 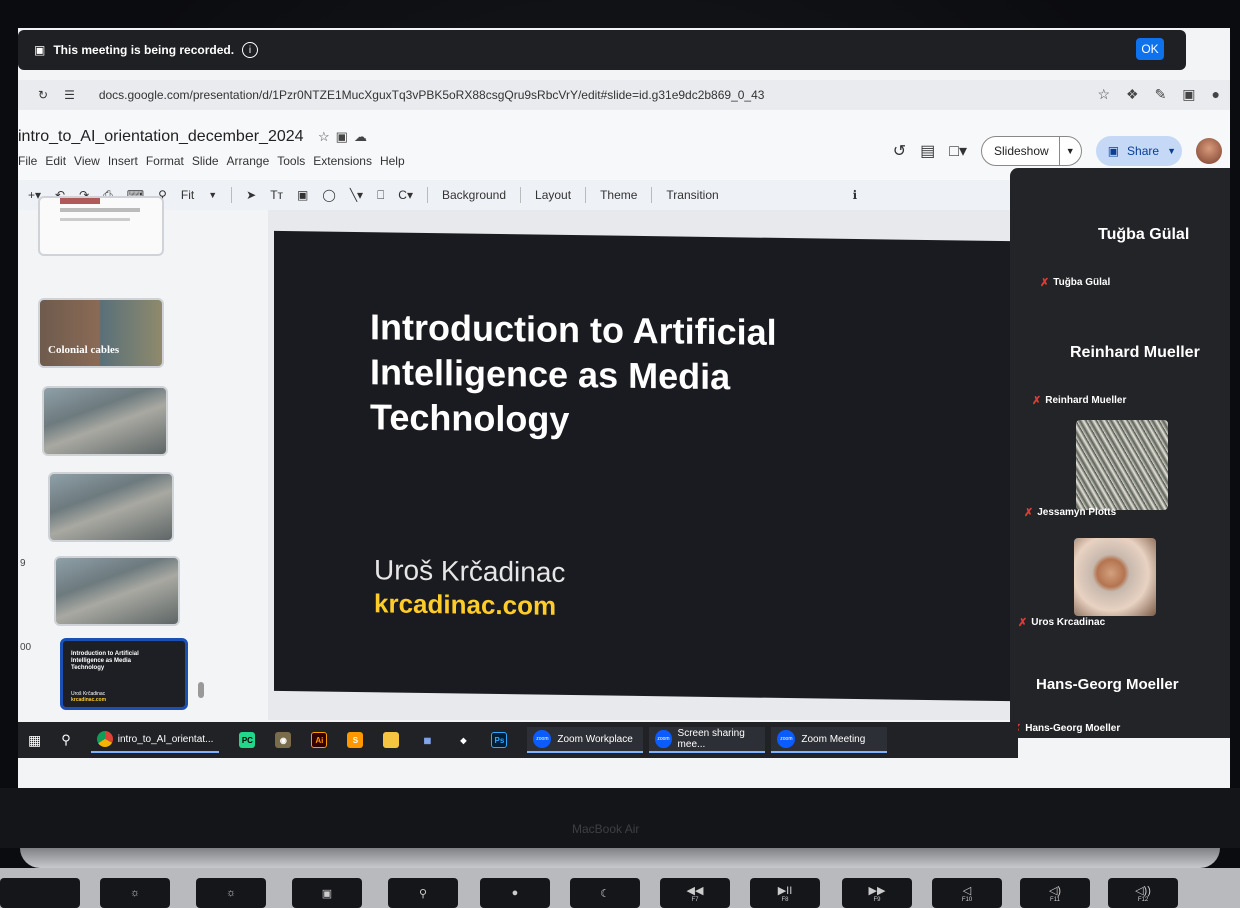 I want to click on menu-slide: Slide, so click(x=205, y=161).